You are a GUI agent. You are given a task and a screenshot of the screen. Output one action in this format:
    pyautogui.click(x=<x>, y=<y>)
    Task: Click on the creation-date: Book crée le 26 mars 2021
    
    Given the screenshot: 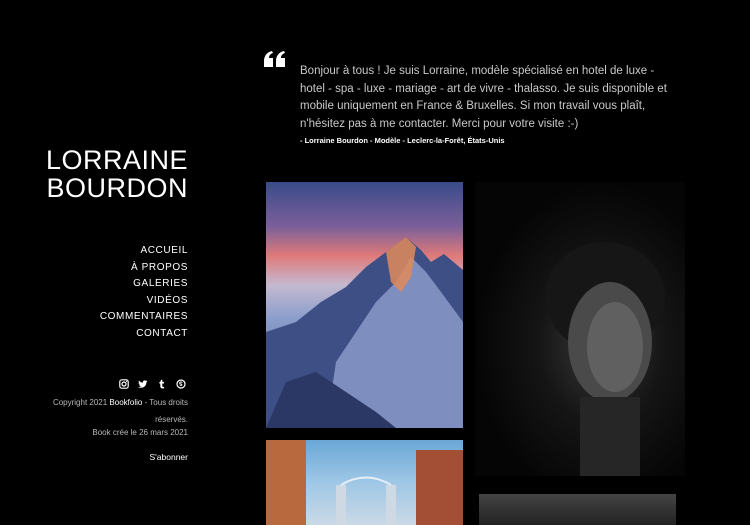 What is the action you would take?
    pyautogui.click(x=140, y=432)
    